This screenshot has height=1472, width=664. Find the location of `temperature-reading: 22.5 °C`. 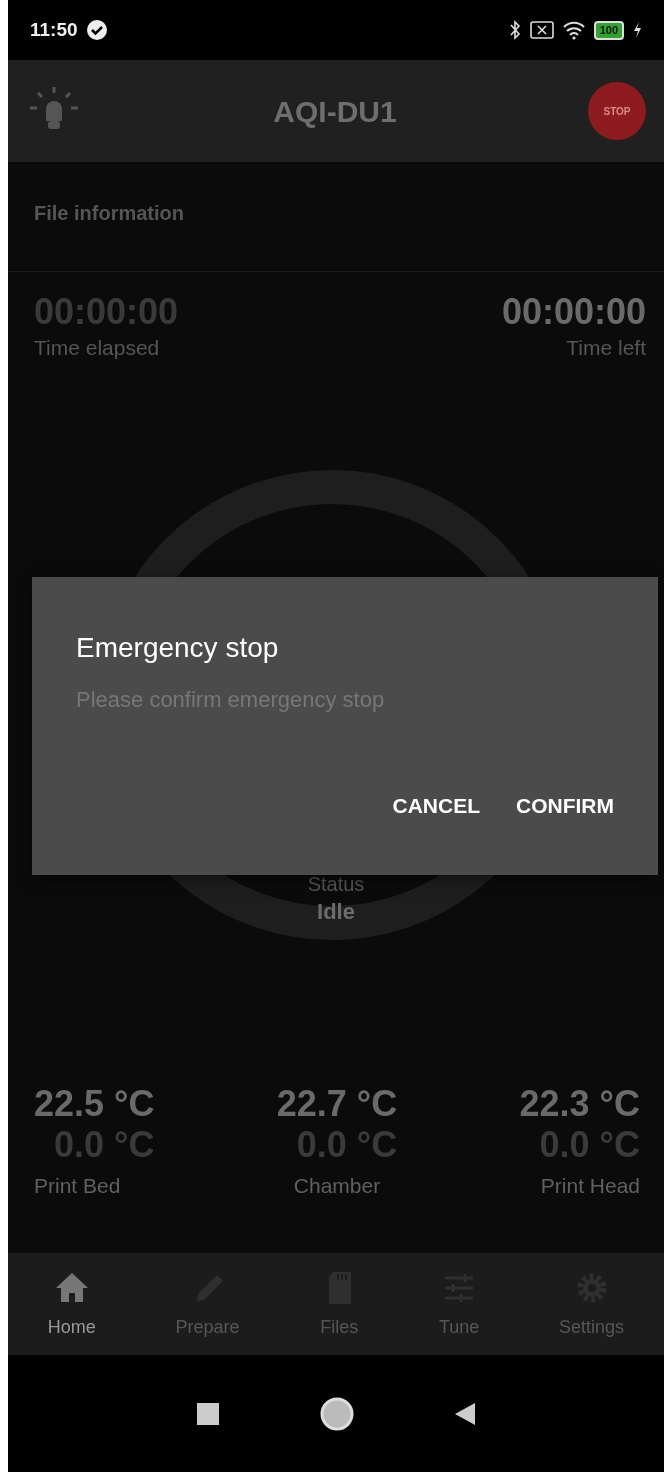

temperature-reading: 22.5 °C is located at coordinates (94, 1104).